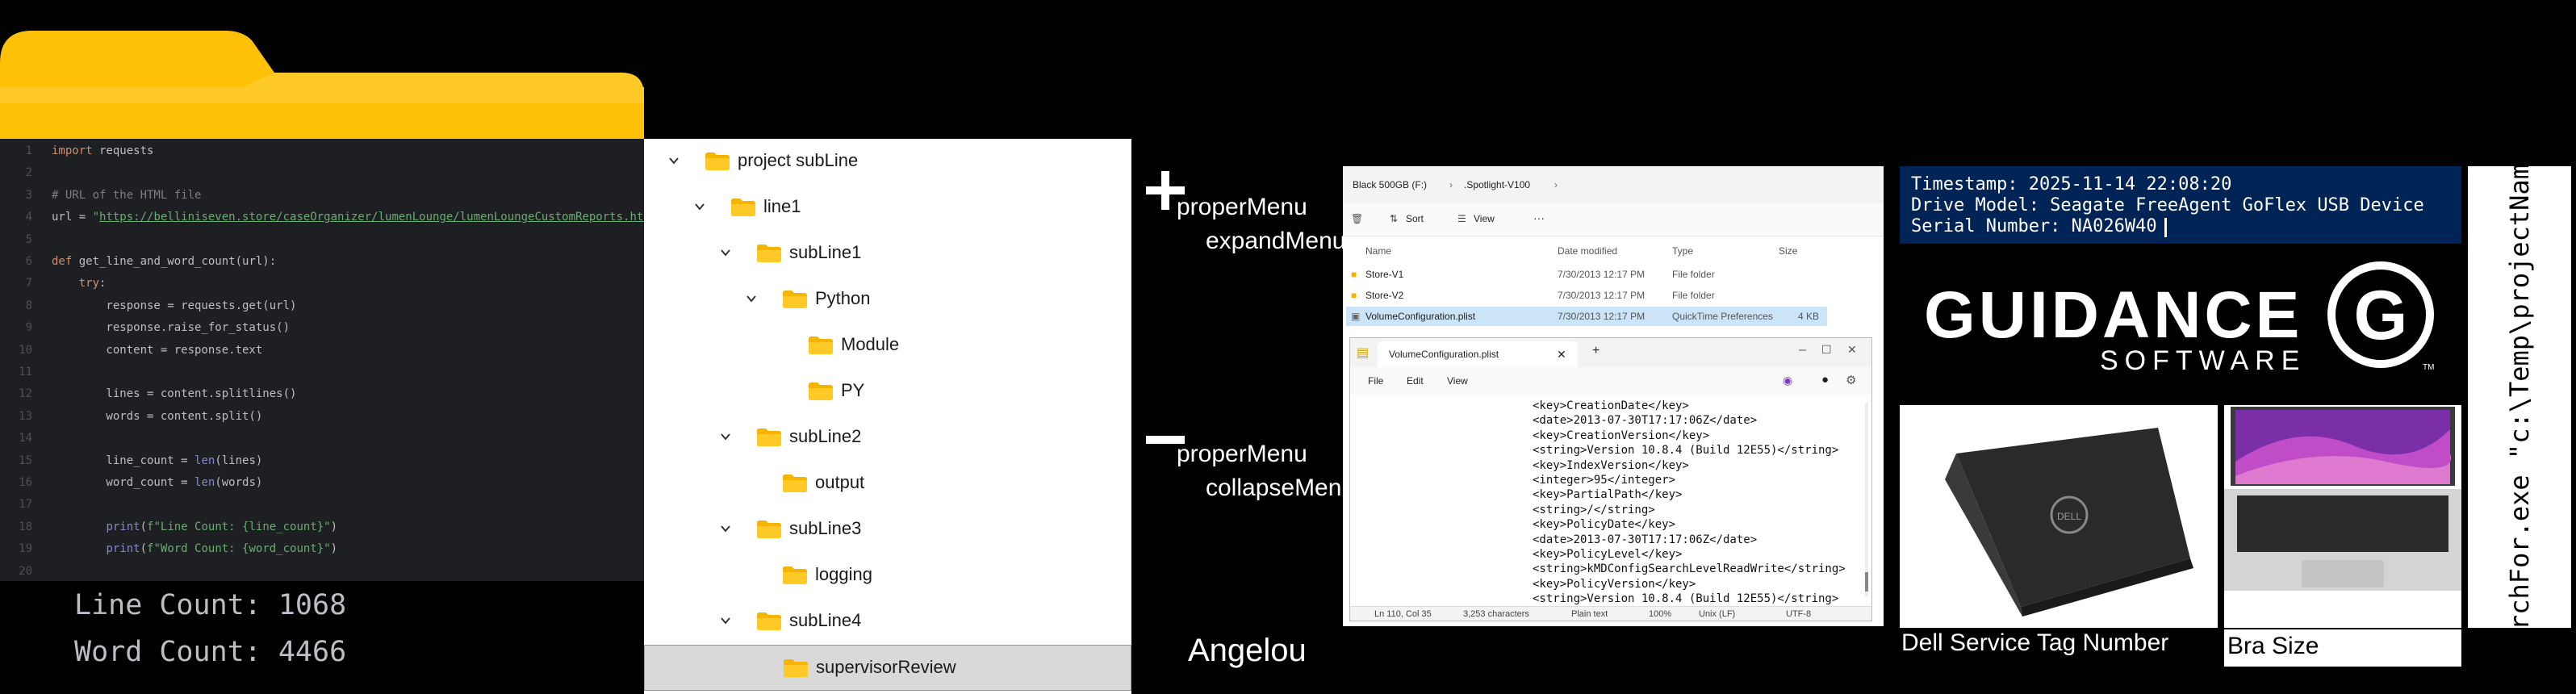 The image size is (2576, 694). Describe the element at coordinates (1497, 184) in the screenshot. I see `breadcrumb-folder: .Spotlight-V100` at that location.